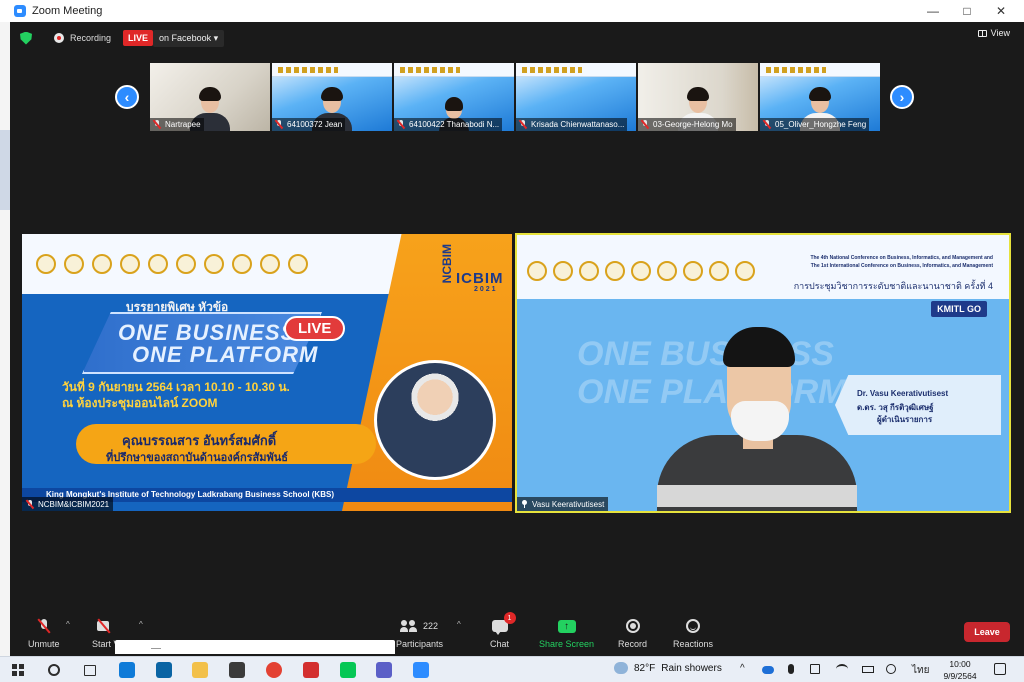 This screenshot has height=682, width=1024. Describe the element at coordinates (500, 644) in the screenshot. I see `chat-label: Chat` at that location.